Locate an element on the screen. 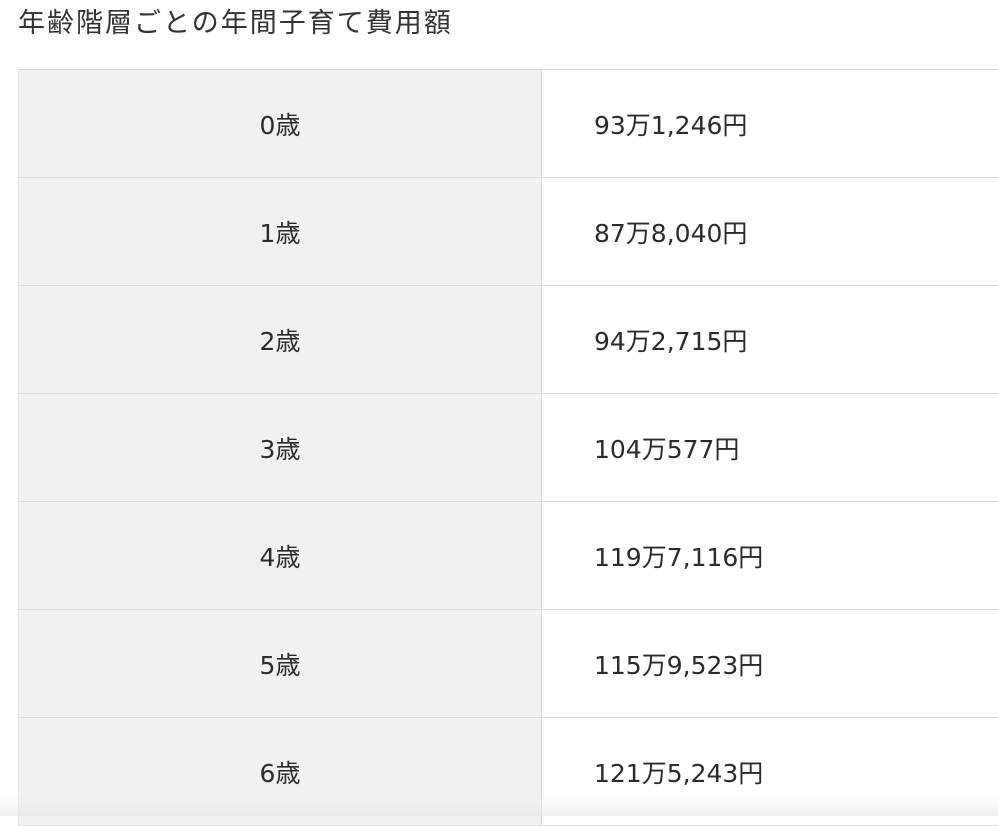  table-row: 4歳 119万7,116円 is located at coordinates (508, 556).